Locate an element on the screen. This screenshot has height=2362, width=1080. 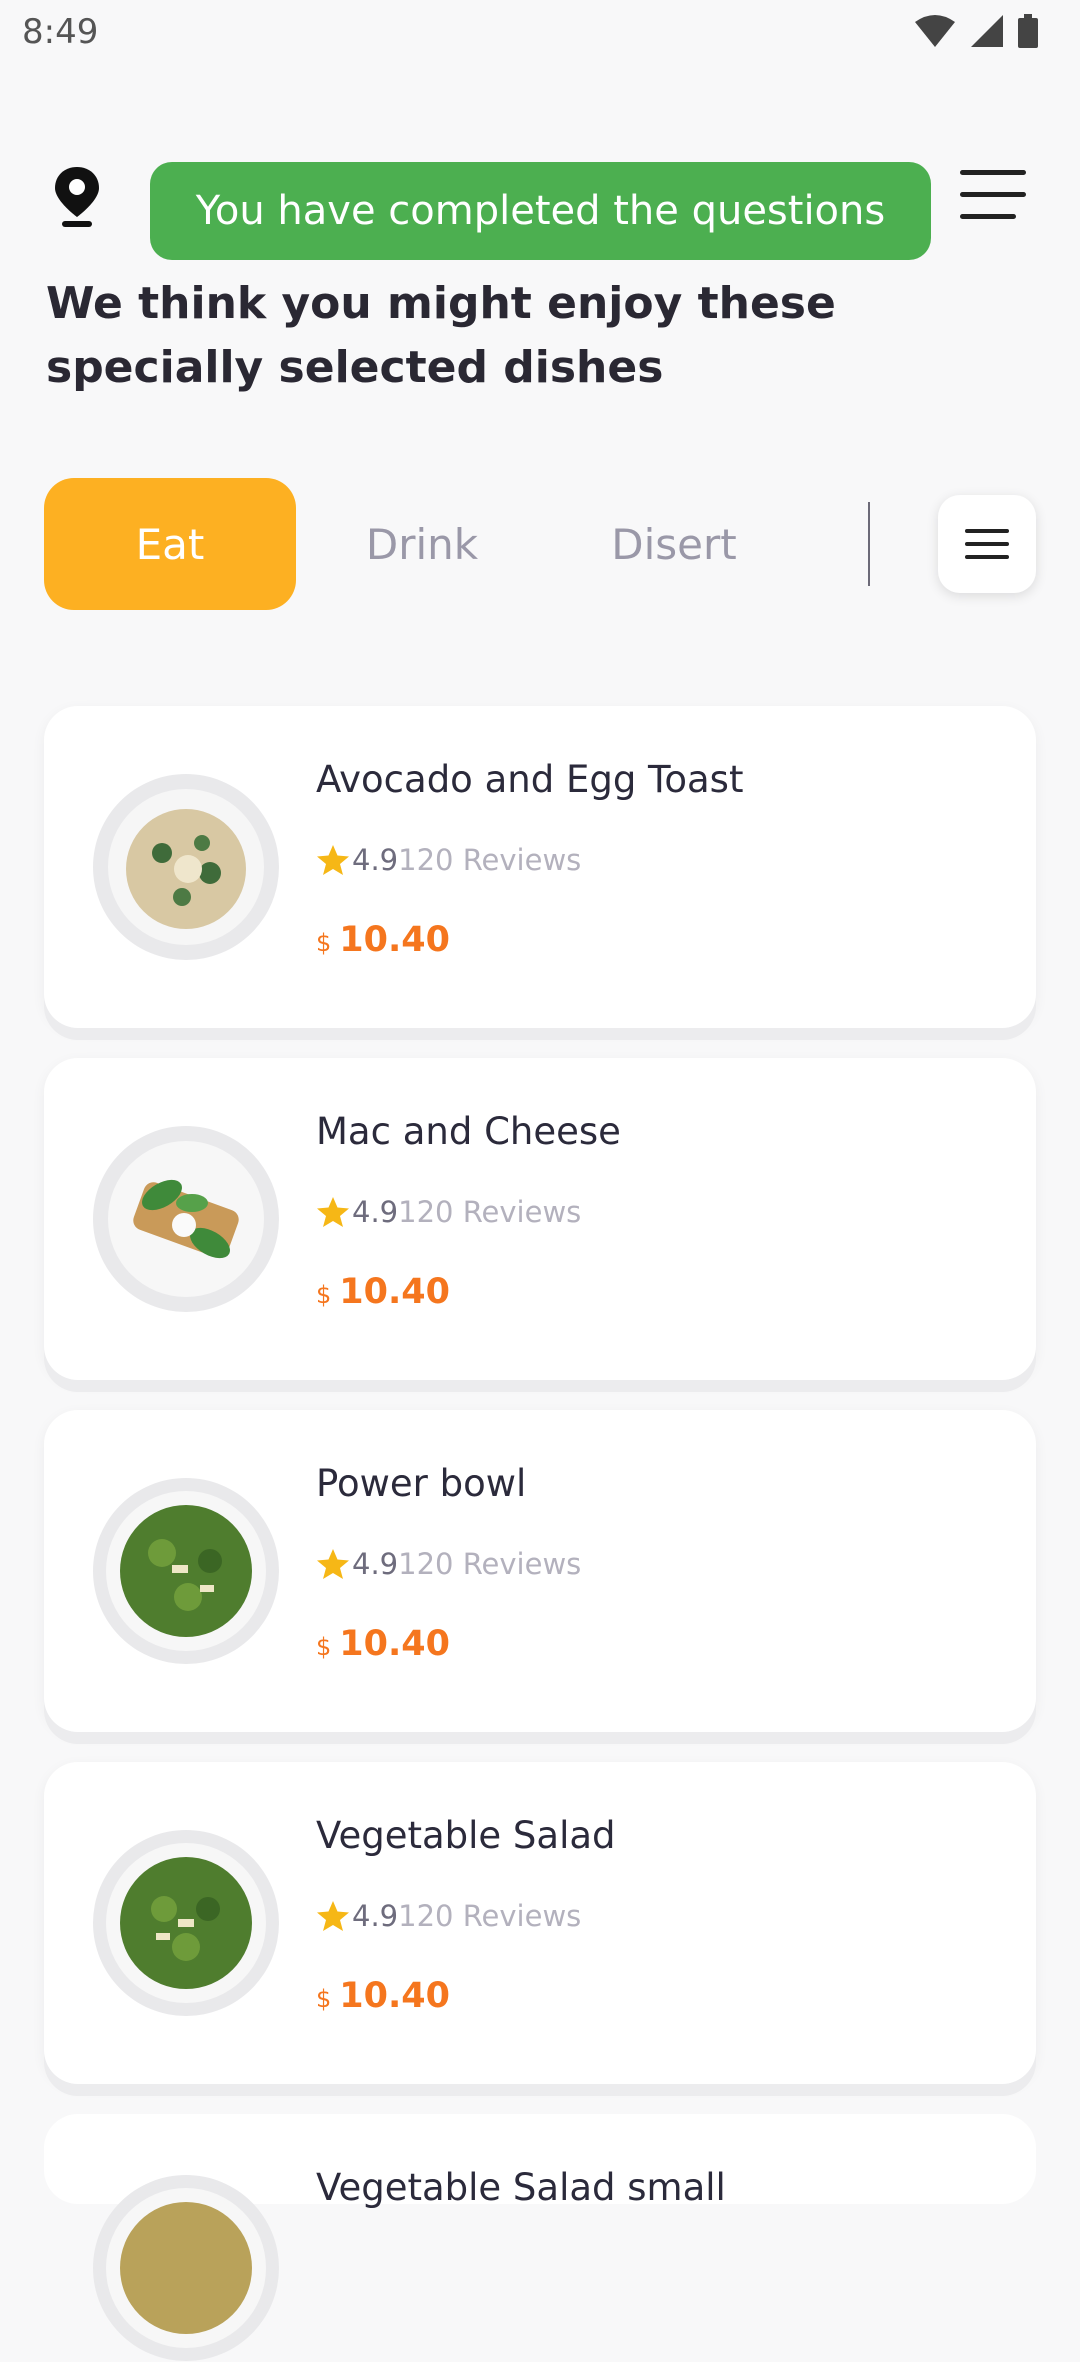
location-pin-icon is located at coordinates (77, 196).